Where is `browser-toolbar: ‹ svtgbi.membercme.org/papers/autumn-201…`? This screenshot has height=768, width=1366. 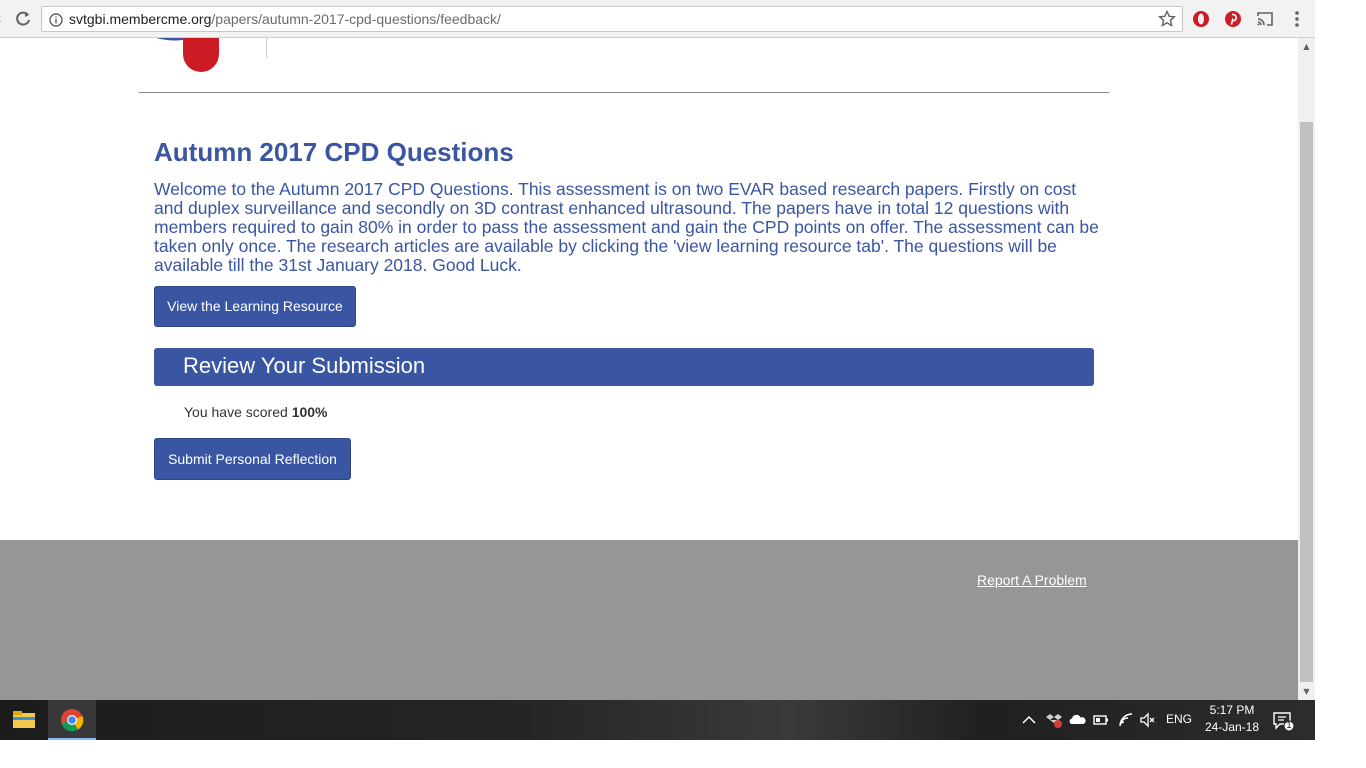
browser-toolbar: ‹ svtgbi.membercme.org/papers/autumn-201… is located at coordinates (657, 19).